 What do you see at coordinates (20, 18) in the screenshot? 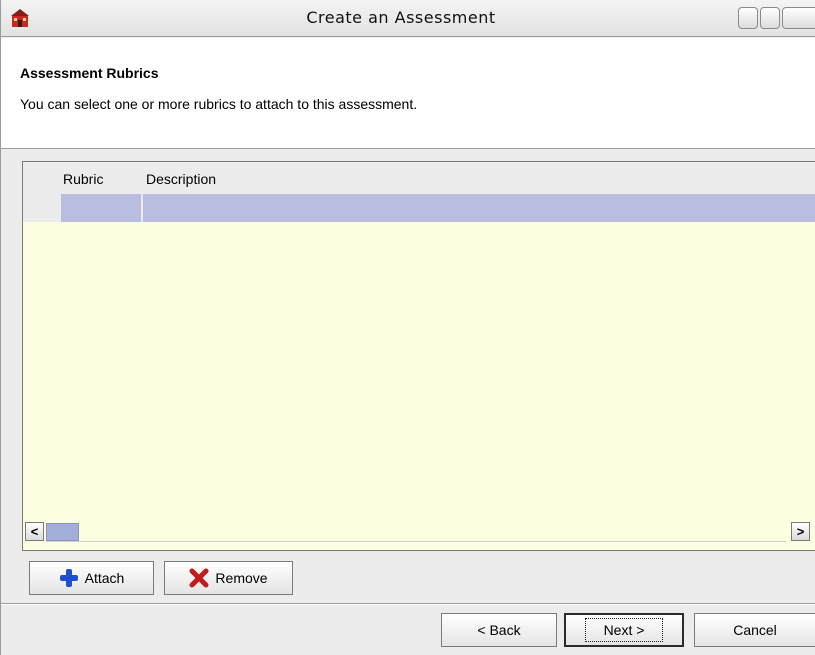
I see `schoolhouse-icon` at bounding box center [20, 18].